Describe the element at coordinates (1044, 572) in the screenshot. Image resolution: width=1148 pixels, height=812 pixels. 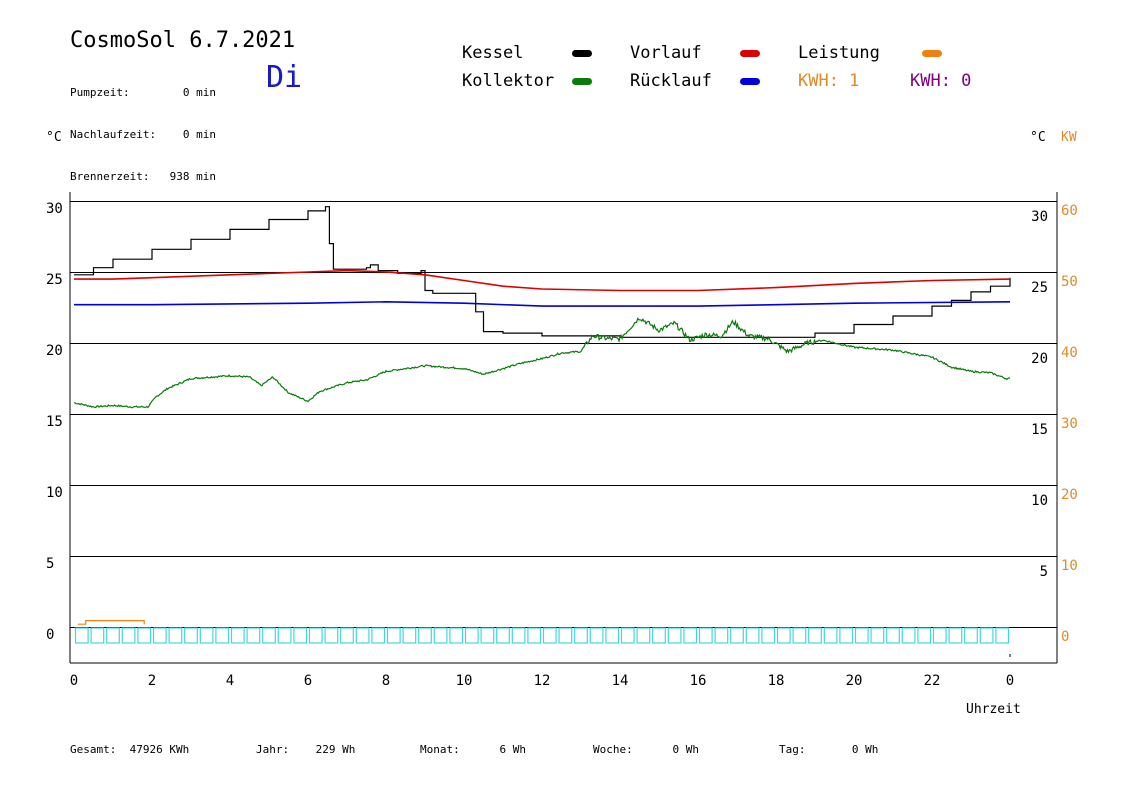
I see `y-right-temp-tick-label: 5` at that location.